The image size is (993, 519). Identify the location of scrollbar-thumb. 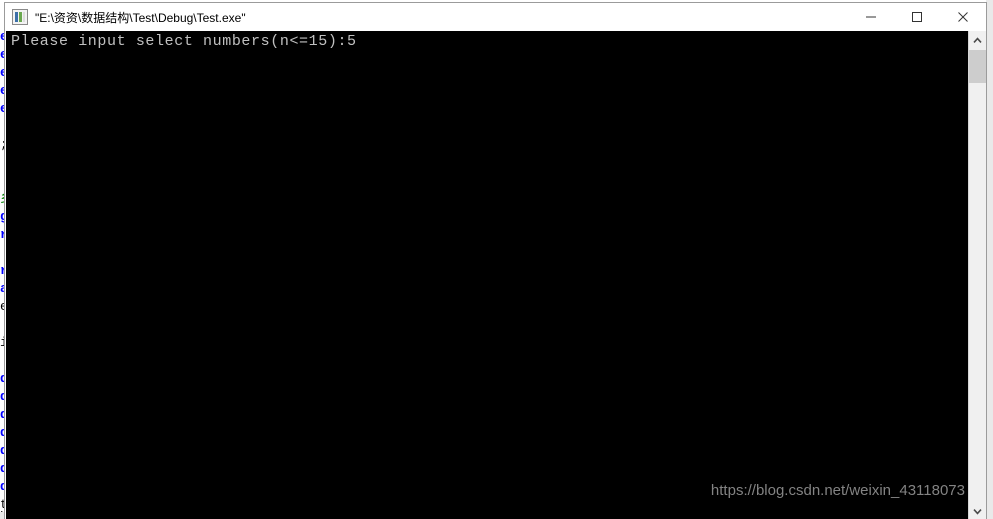
(977, 66).